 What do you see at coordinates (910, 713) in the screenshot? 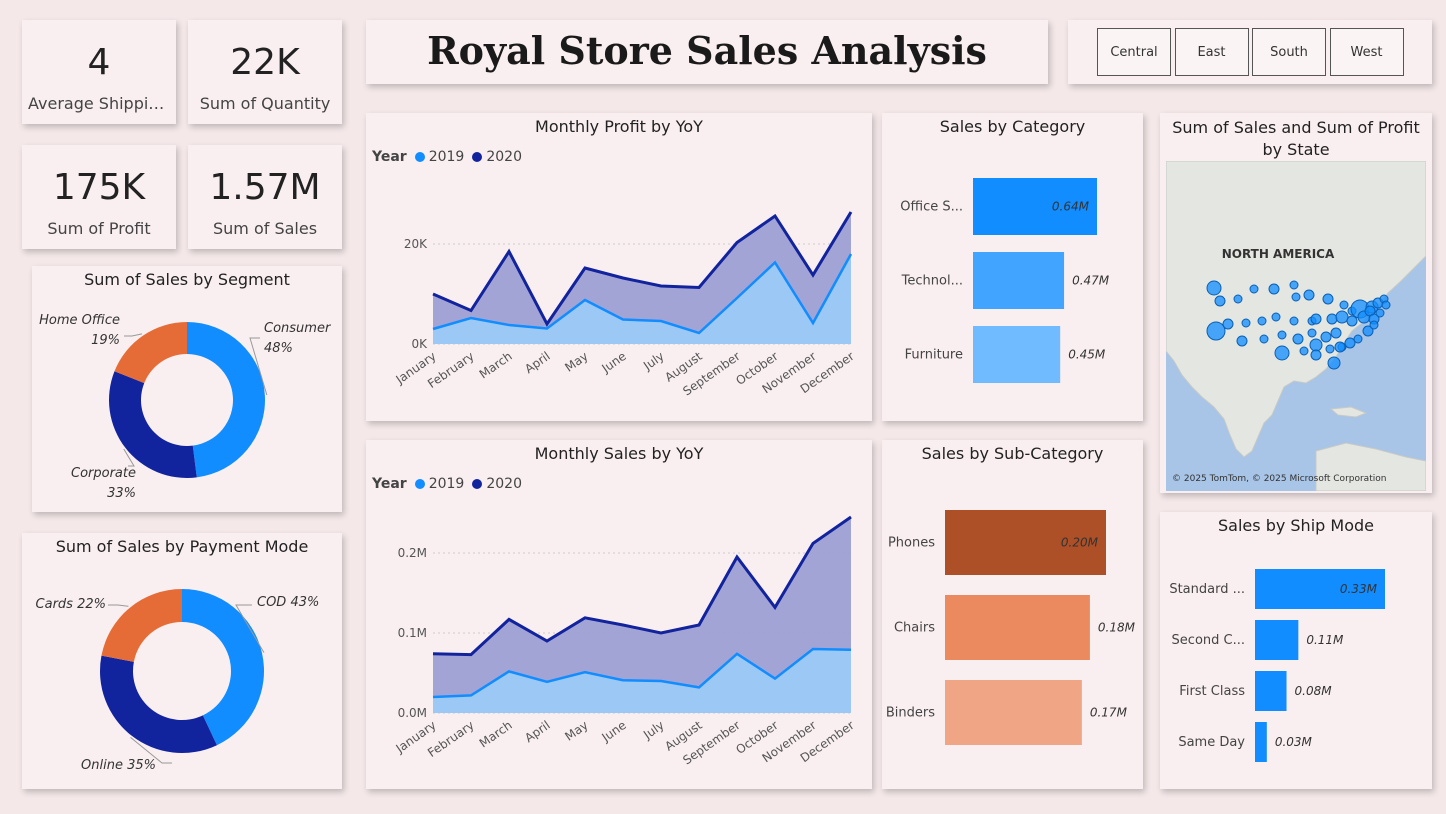
I see `bar-category-label: Binders` at bounding box center [910, 713].